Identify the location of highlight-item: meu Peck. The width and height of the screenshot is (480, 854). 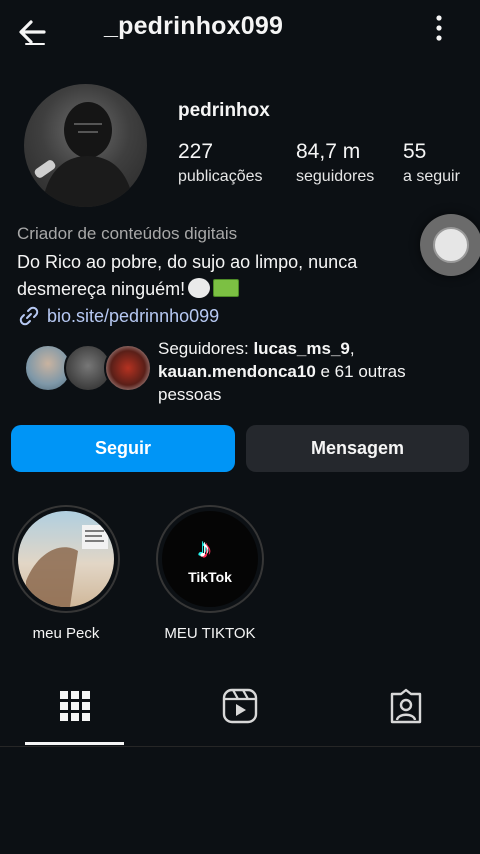
(66, 573).